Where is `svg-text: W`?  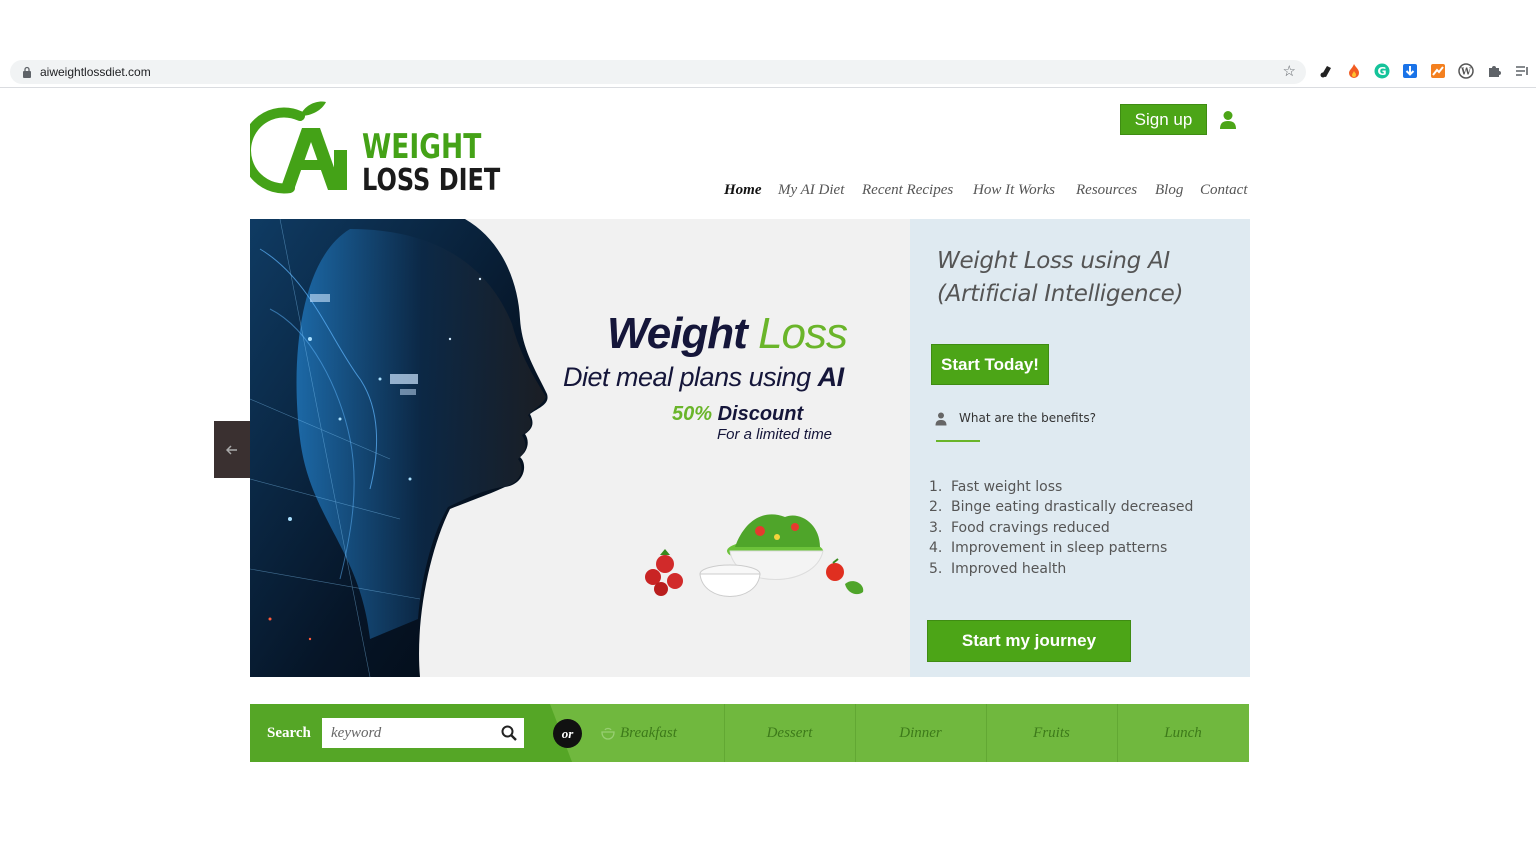
svg-text: W is located at coordinates (1466, 73).